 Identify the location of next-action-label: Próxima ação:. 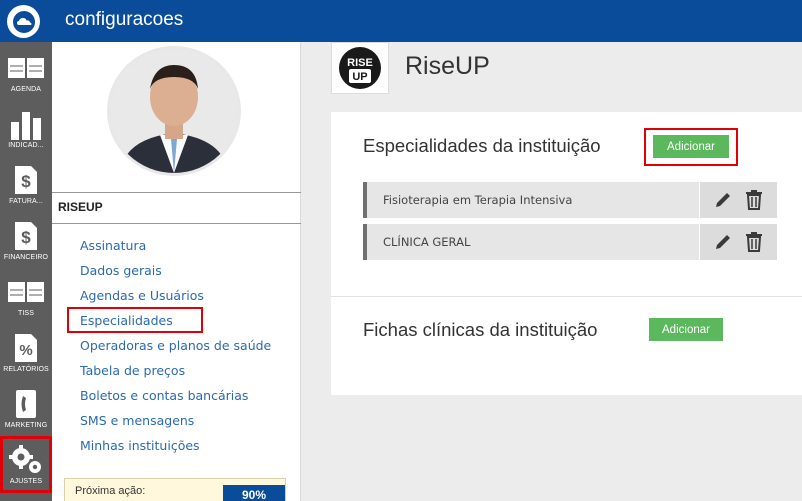
(110, 491).